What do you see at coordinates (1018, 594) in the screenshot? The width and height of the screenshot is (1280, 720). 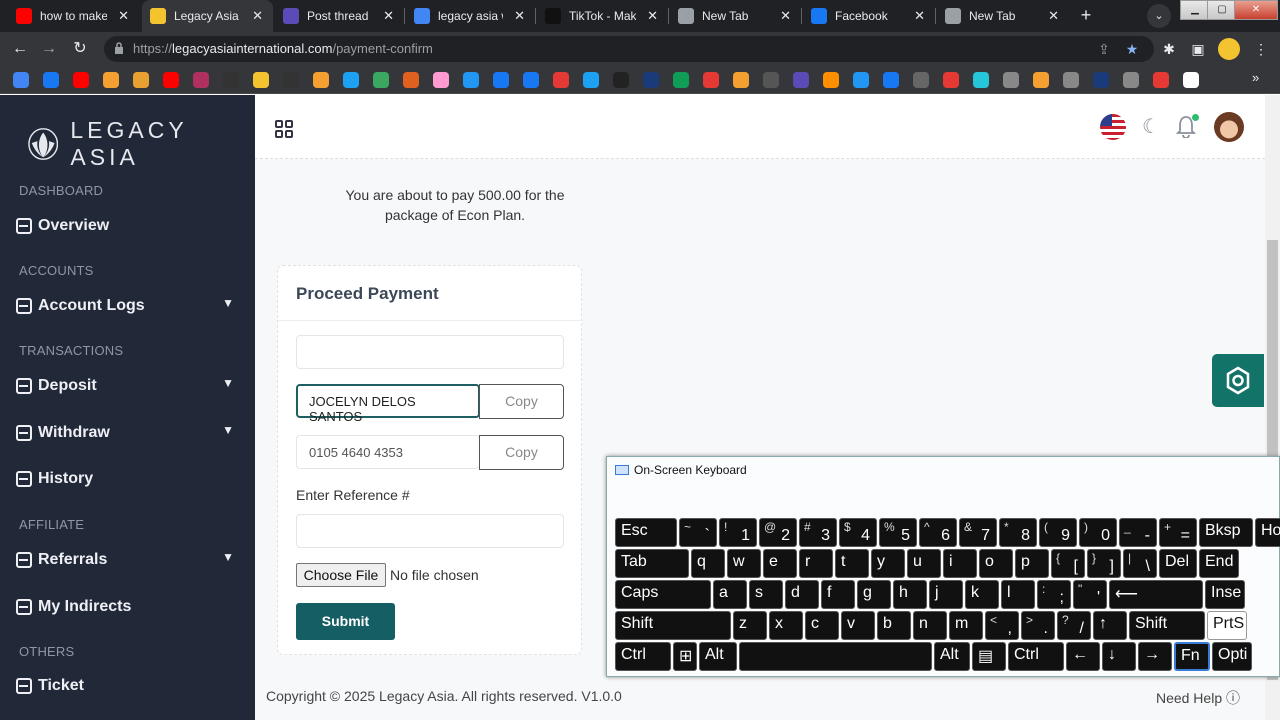 I see `osk-key: l` at bounding box center [1018, 594].